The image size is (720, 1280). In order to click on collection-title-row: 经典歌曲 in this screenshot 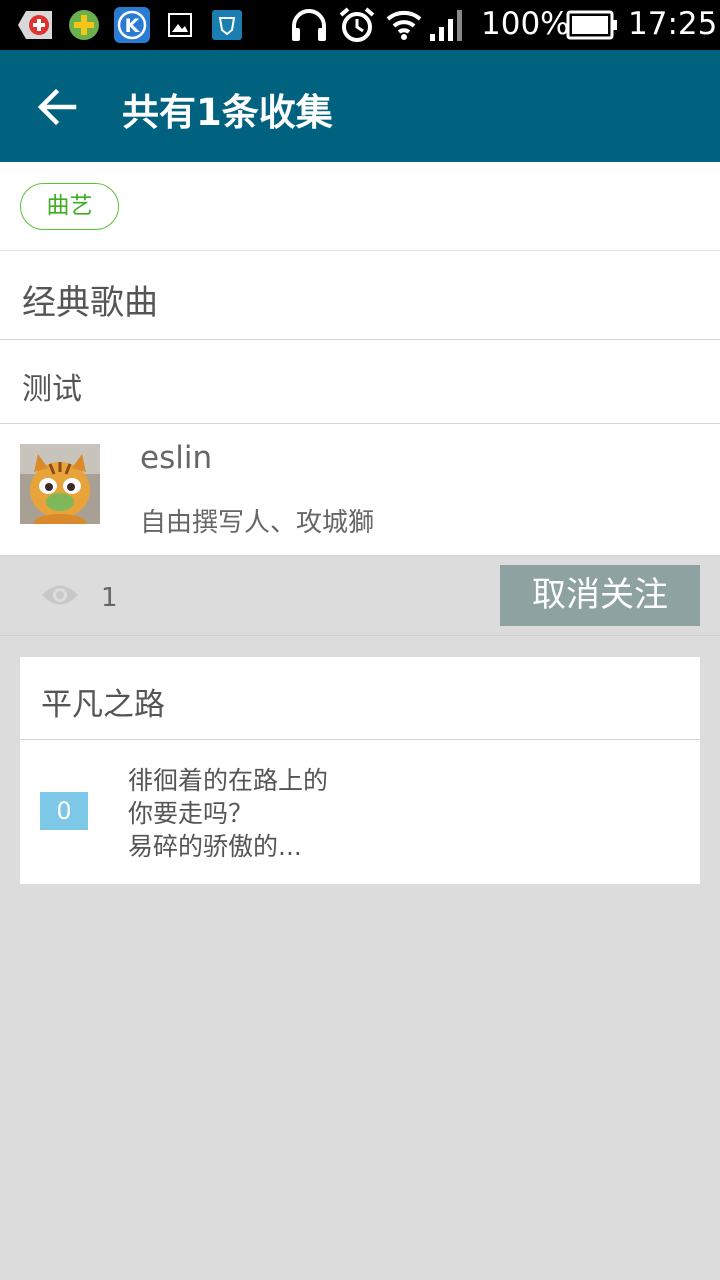, I will do `click(360, 295)`.